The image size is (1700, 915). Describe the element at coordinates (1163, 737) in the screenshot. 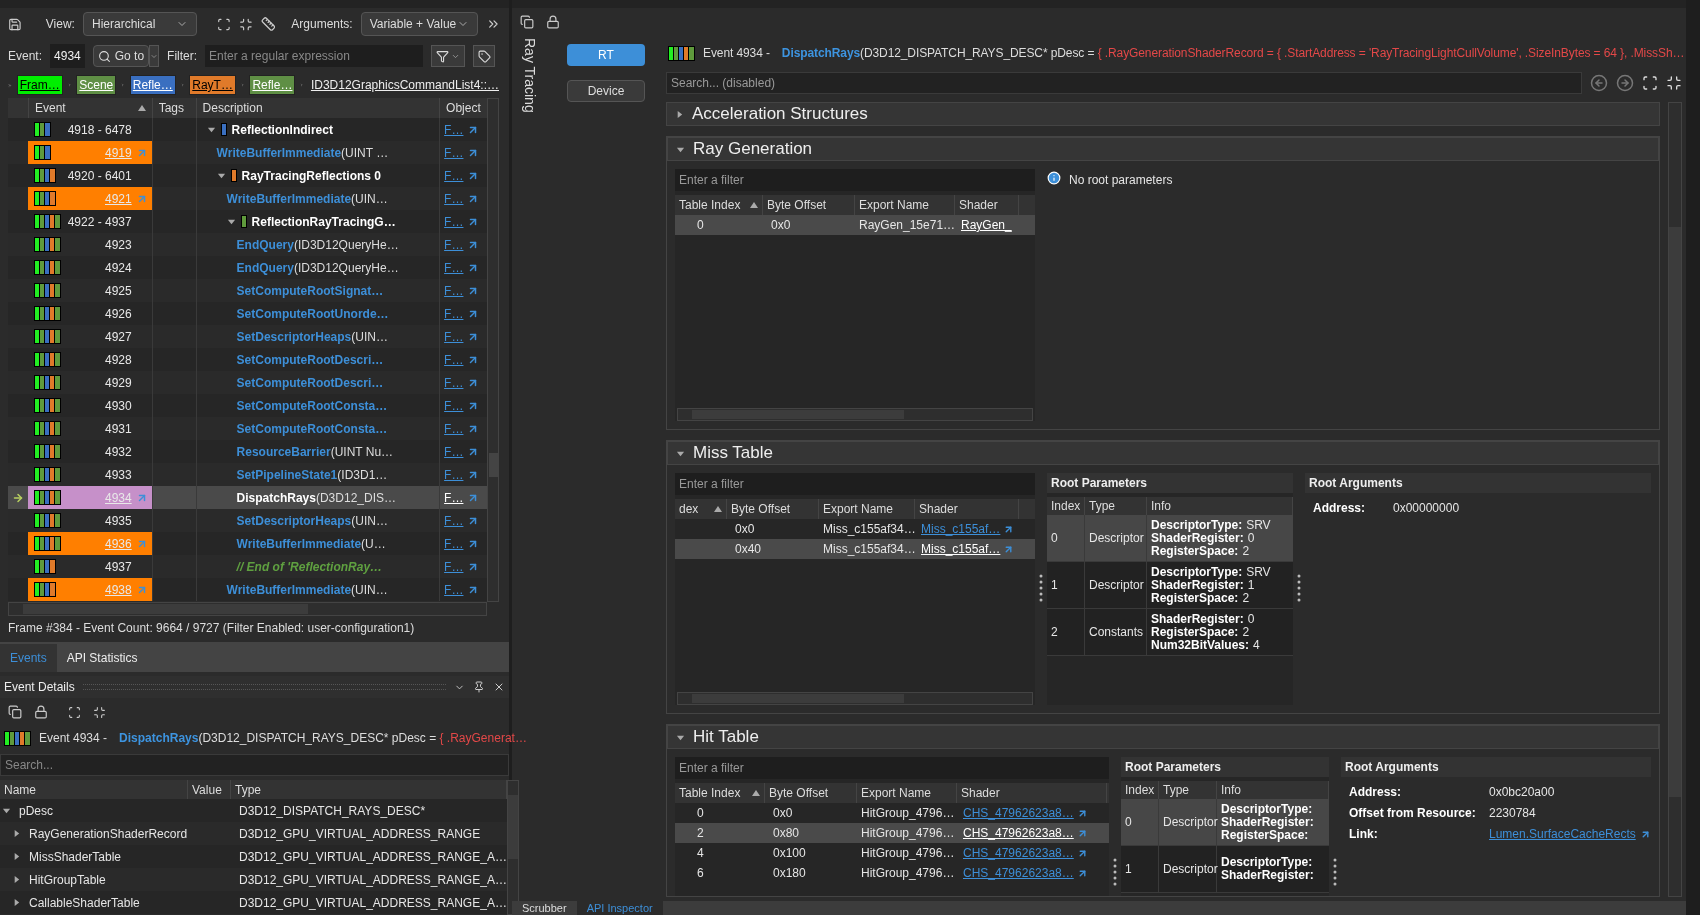

I see `section-header: Hit Table` at that location.